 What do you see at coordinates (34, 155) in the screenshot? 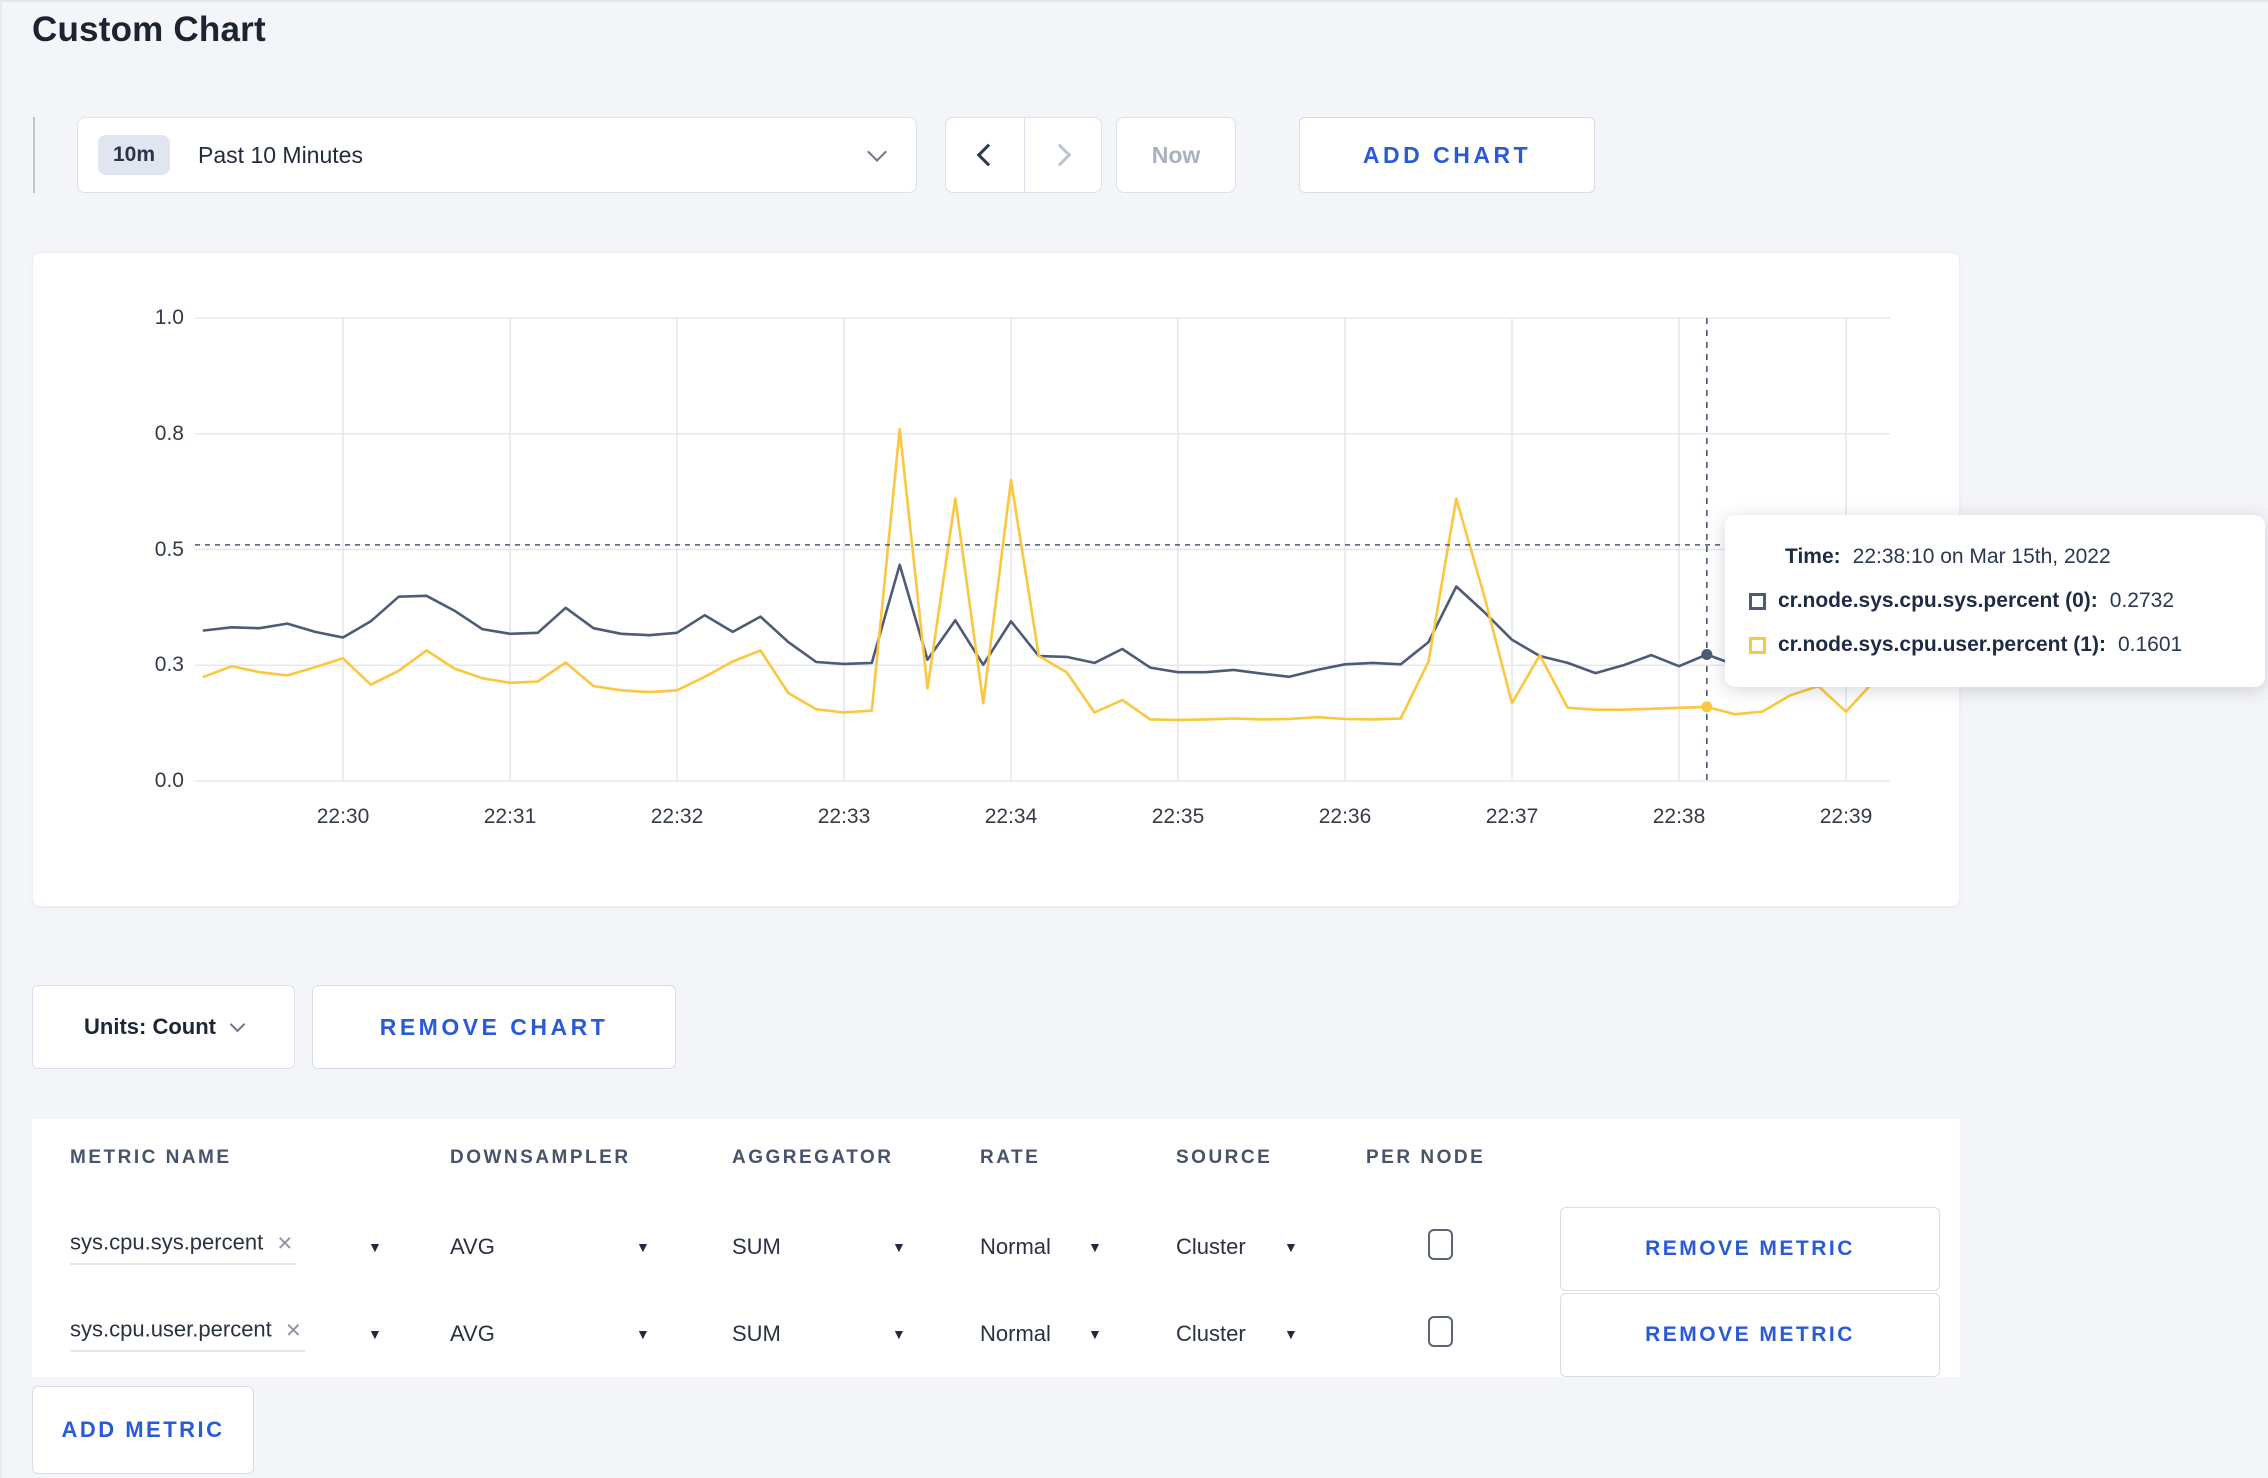
I see `toolbar-divider` at bounding box center [34, 155].